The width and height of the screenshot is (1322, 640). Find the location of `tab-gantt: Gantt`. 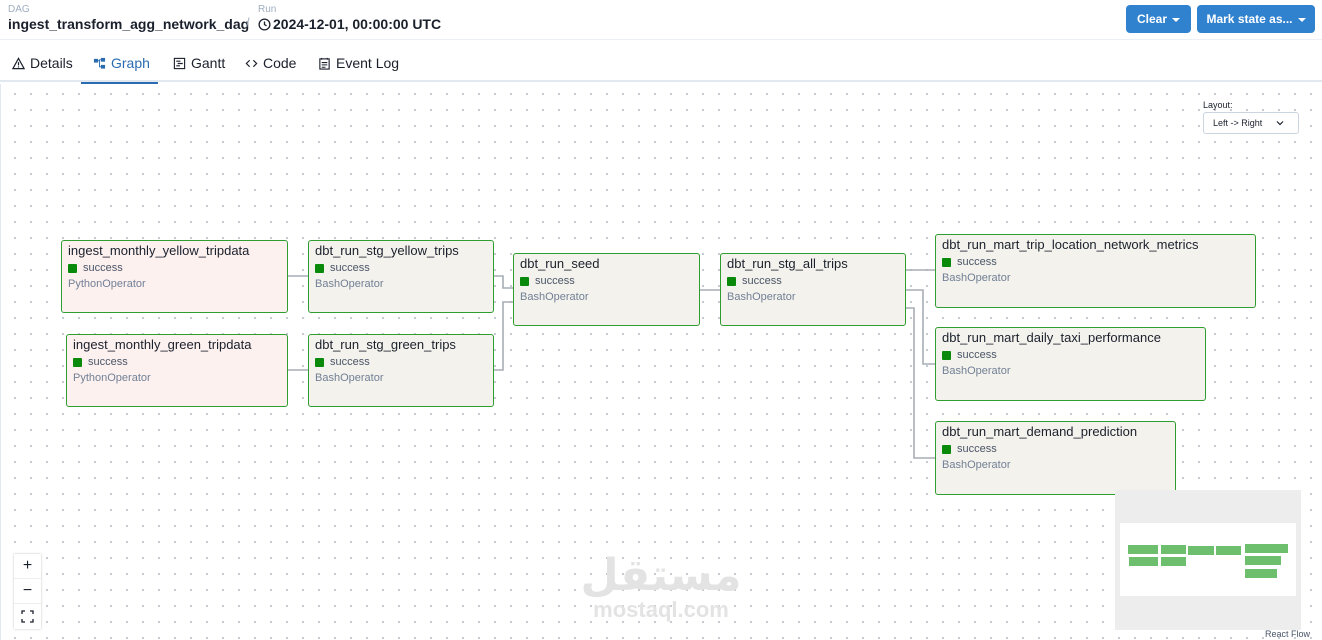

tab-gantt: Gantt is located at coordinates (199, 63).